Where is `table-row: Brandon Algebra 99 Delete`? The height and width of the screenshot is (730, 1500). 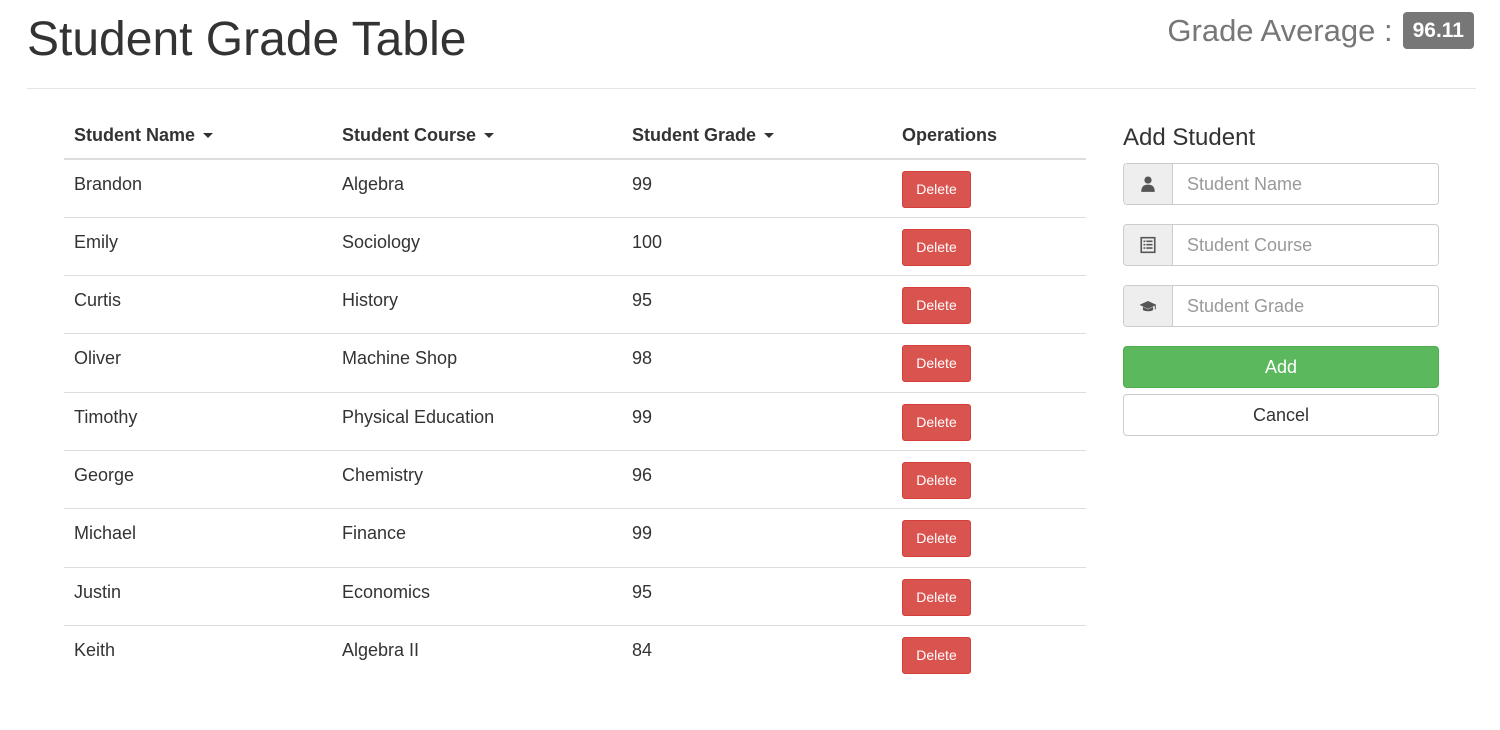 table-row: Brandon Algebra 99 Delete is located at coordinates (575, 188).